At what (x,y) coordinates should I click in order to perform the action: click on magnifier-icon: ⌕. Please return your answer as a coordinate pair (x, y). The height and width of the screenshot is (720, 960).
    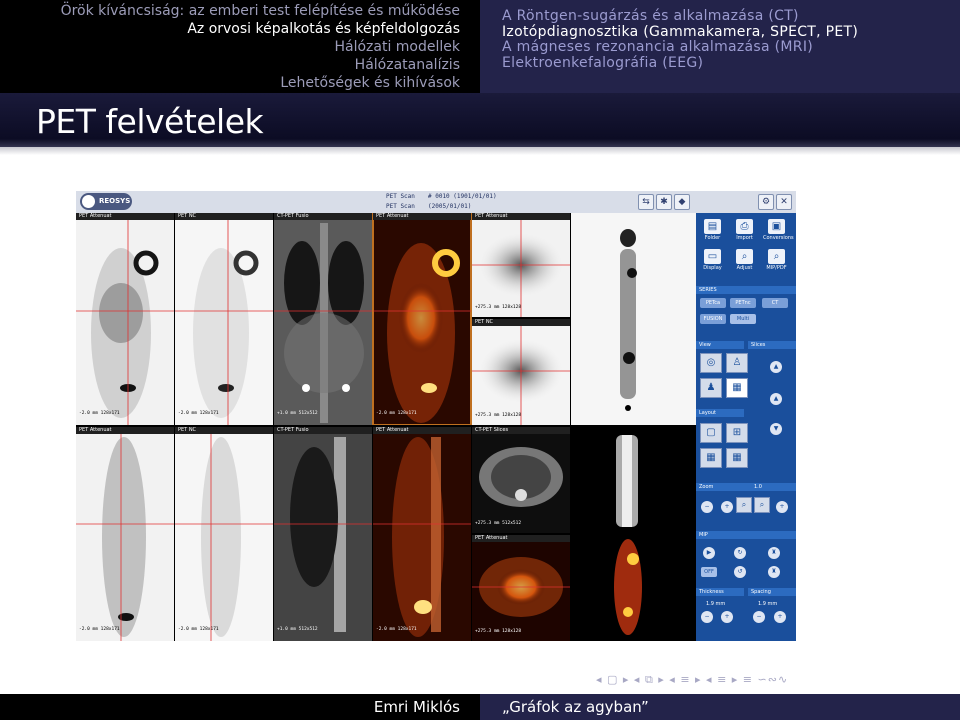
    Looking at the image, I should click on (744, 256).